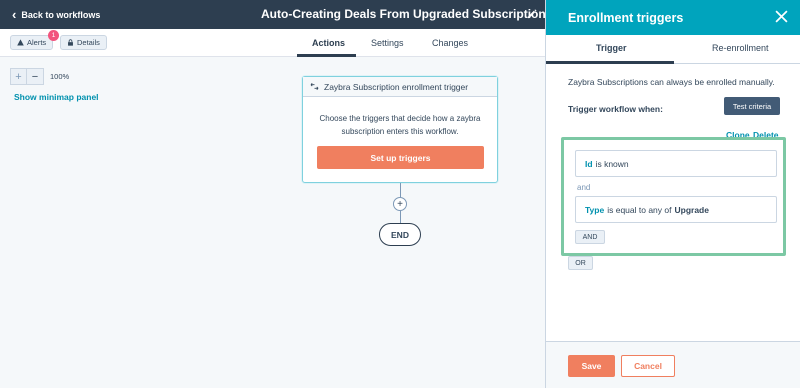 This screenshot has height=388, width=800. What do you see at coordinates (60, 76) in the screenshot?
I see `zoom-level: 100%` at bounding box center [60, 76].